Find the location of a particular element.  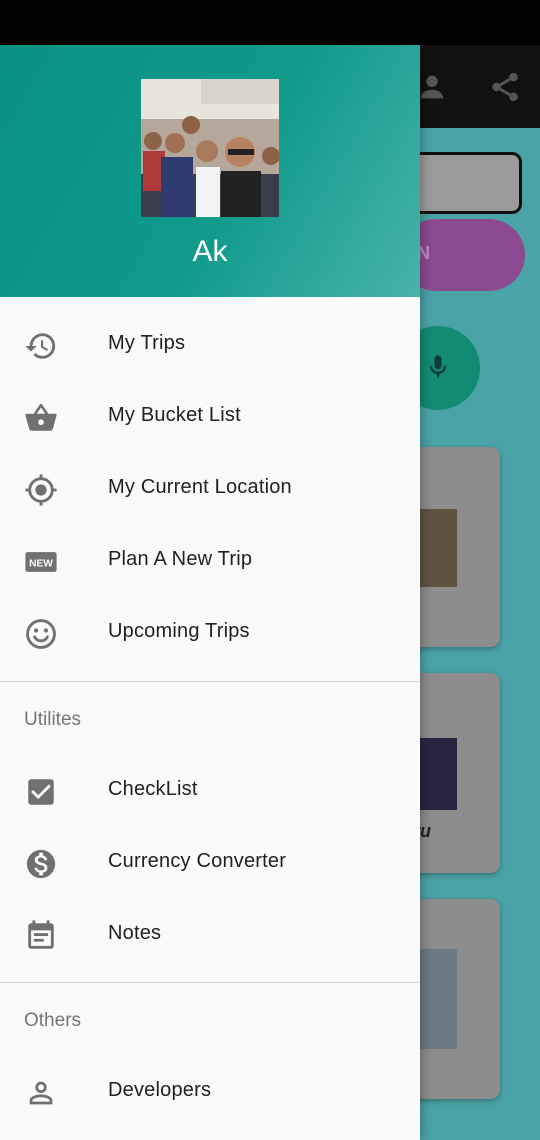

svg-text: NEW is located at coordinates (41, 564).